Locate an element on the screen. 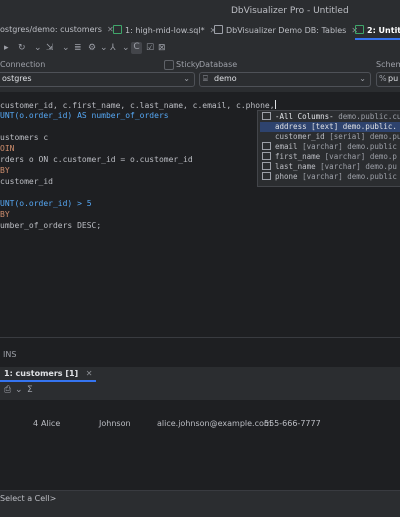 Image resolution: width=400 pixels, height=517 pixels. transaction-icon: ⅄ is located at coordinates (113, 48).